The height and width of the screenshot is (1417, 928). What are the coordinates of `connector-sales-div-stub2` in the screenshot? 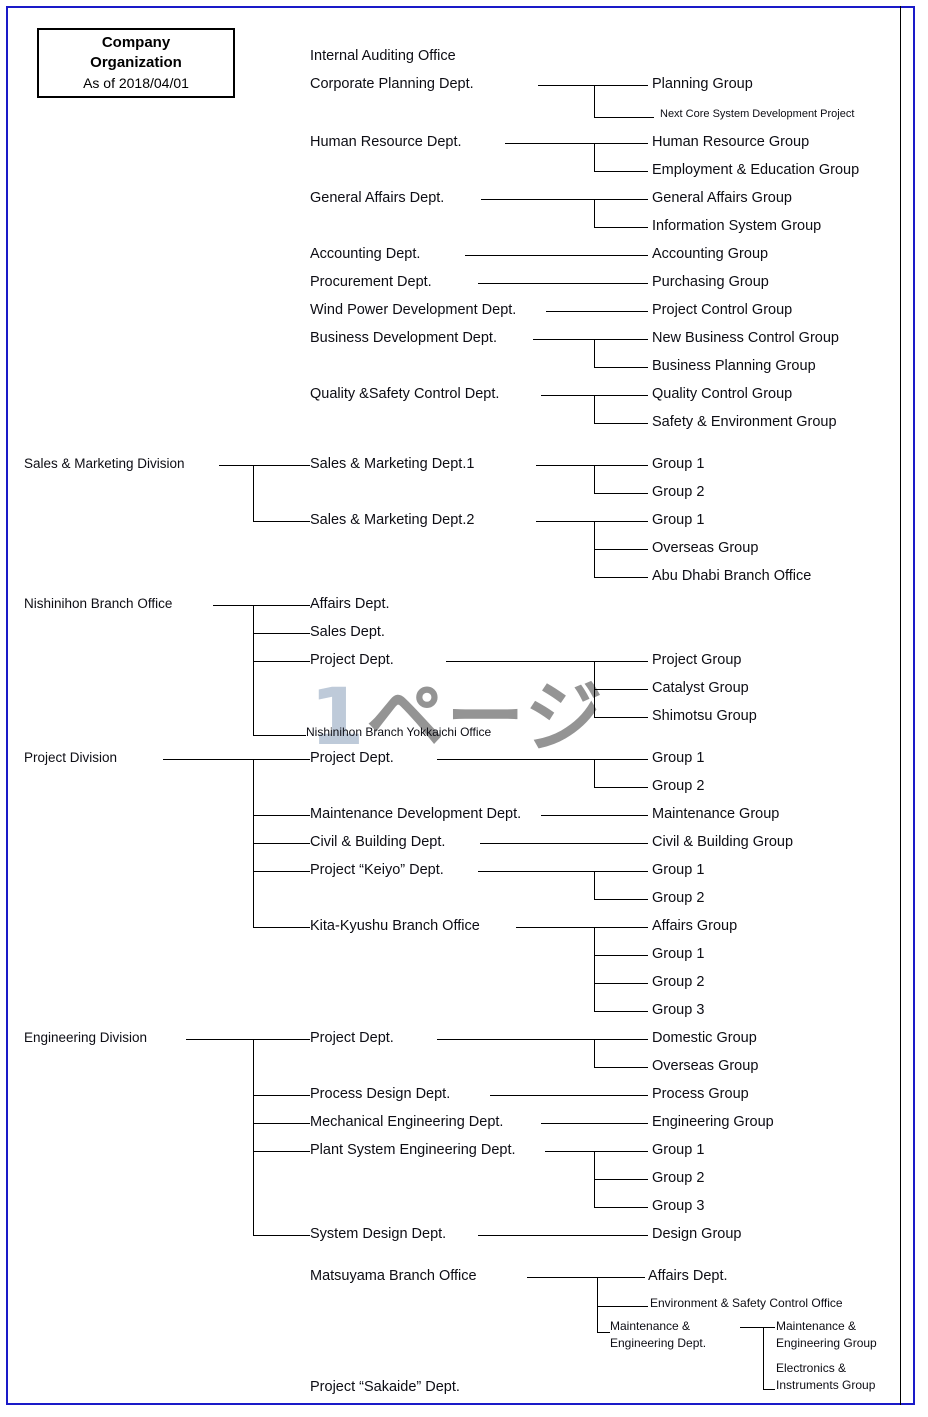 It's located at (281, 521).